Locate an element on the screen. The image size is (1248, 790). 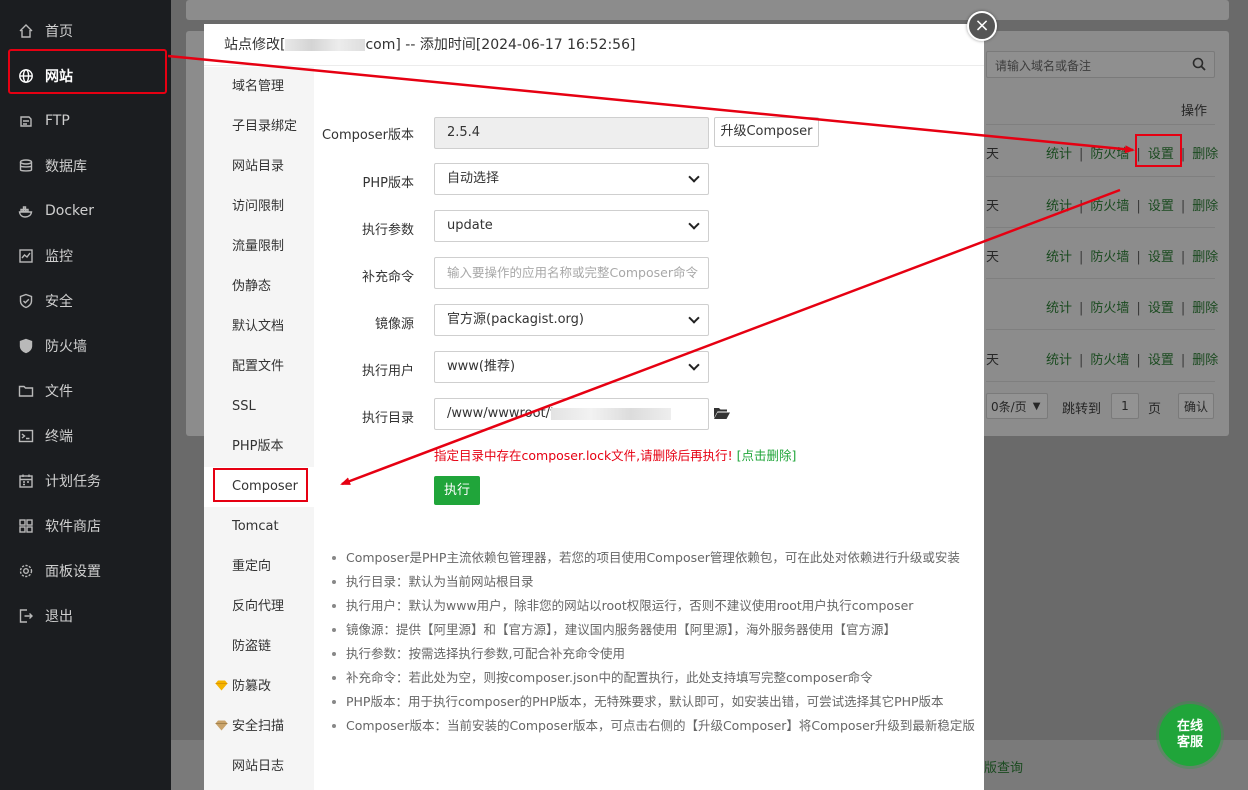
shield-icon is located at coordinates (26, 301).